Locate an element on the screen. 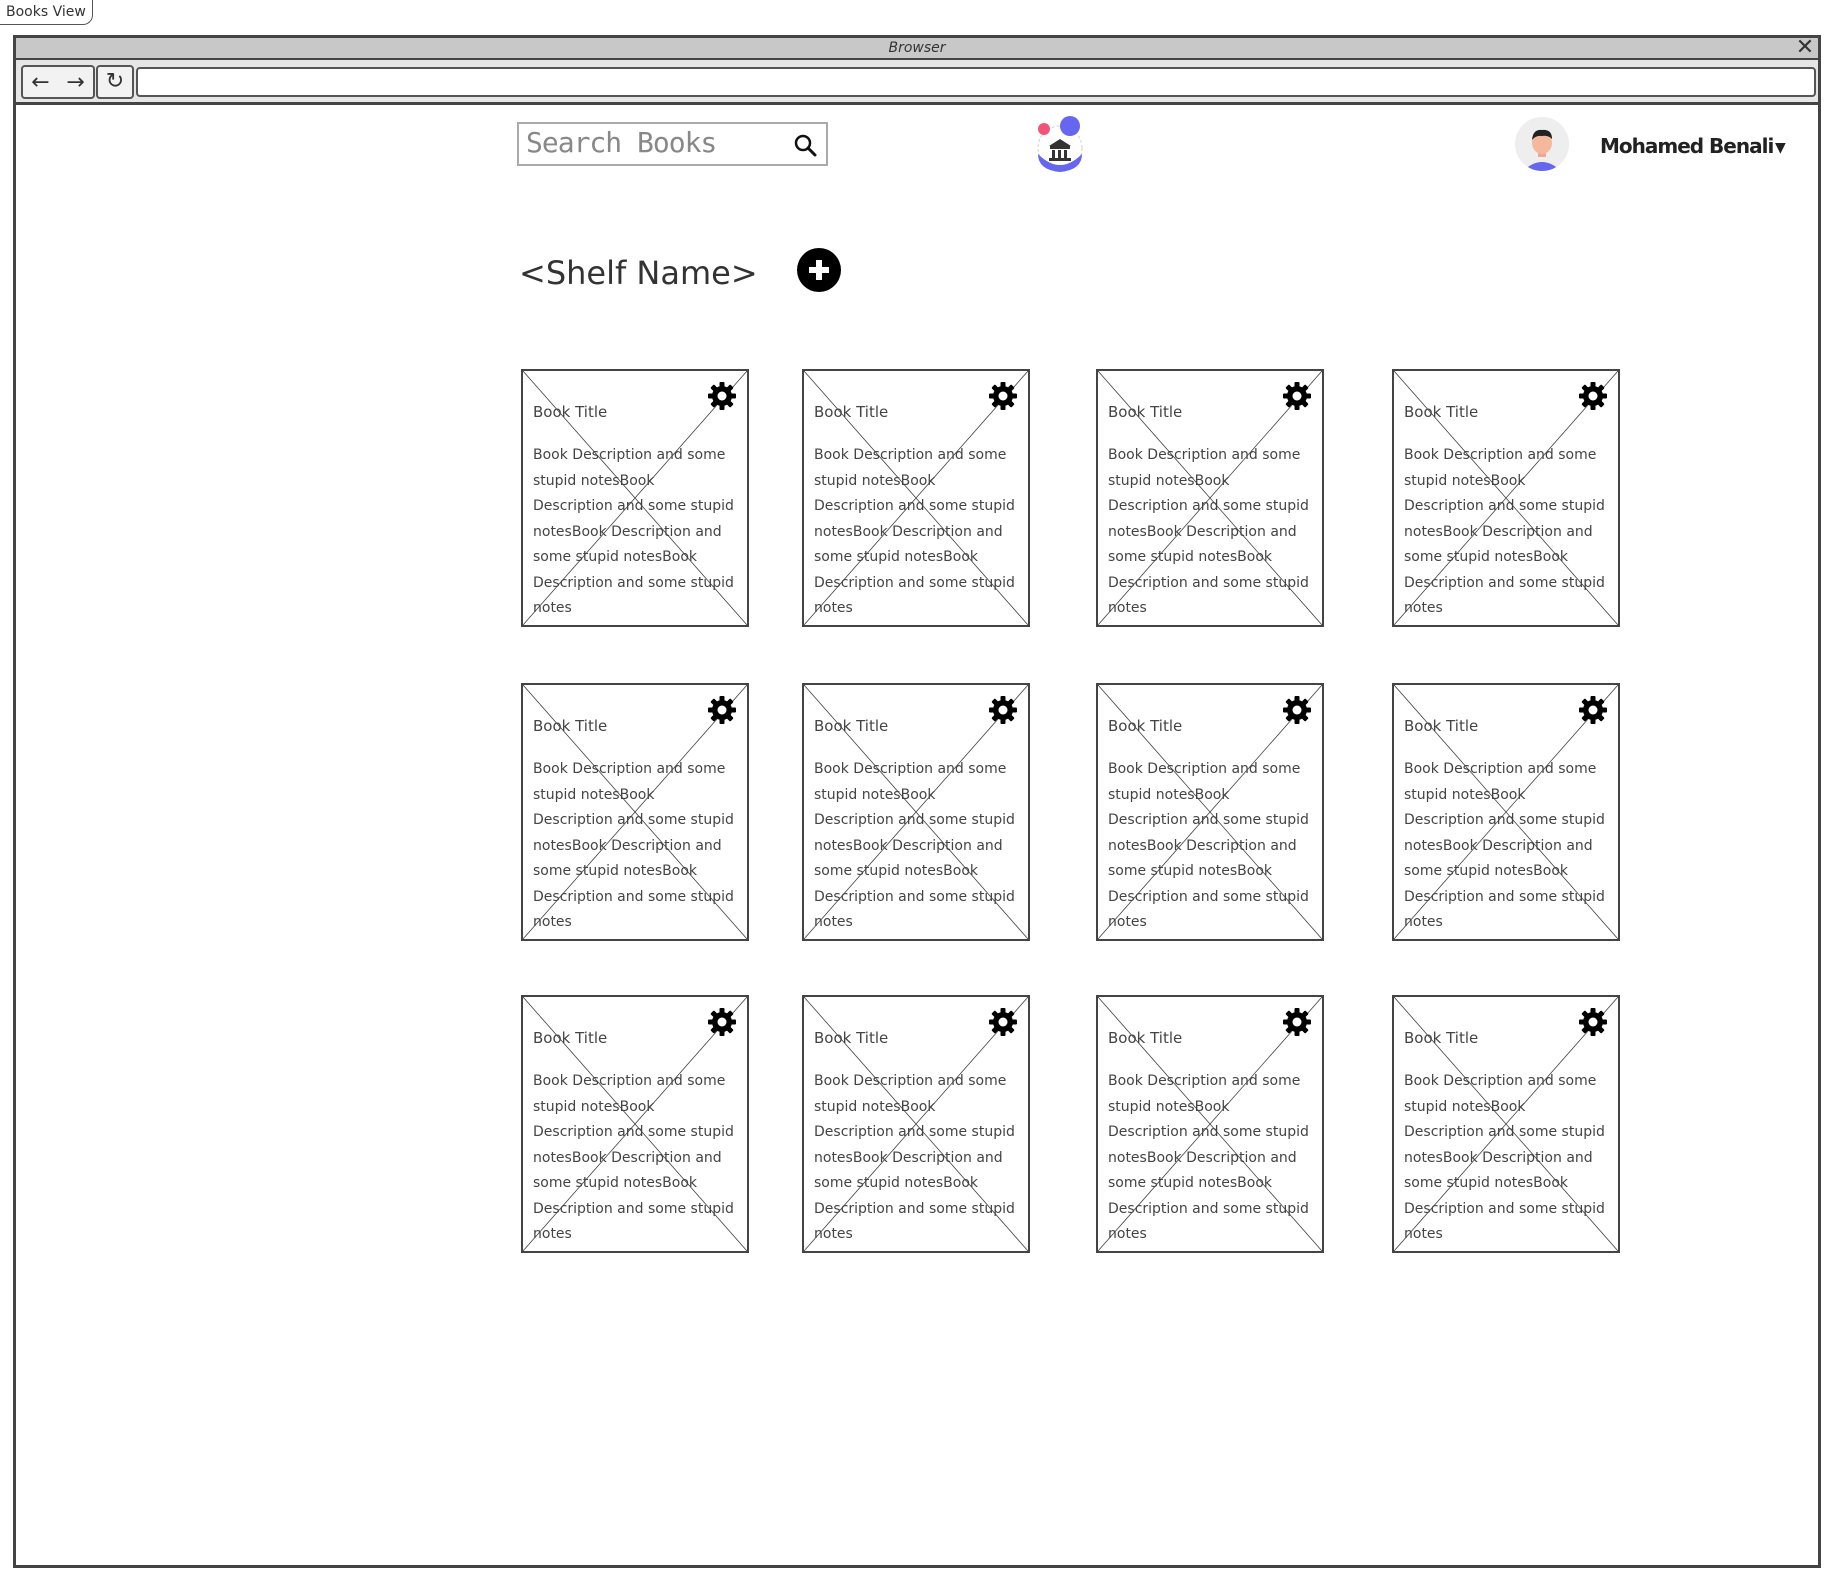  user-name: Mohamed Benali is located at coordinates (1687, 146).